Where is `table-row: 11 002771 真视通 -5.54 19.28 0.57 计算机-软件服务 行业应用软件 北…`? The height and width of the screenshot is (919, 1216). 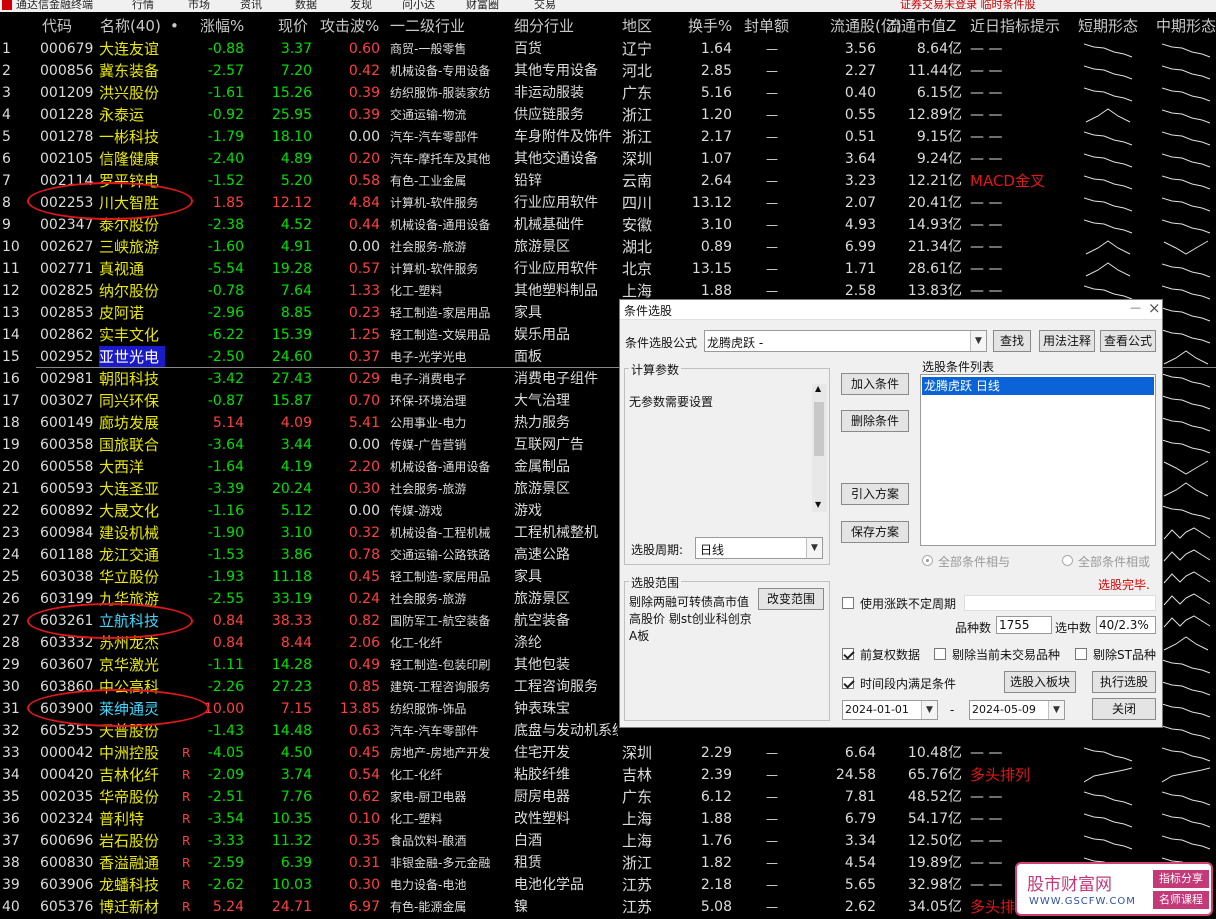
table-row: 11 002771 真视通 -5.54 19.28 0.57 计算机-软件服务 行业应用软件 北… is located at coordinates (608, 269).